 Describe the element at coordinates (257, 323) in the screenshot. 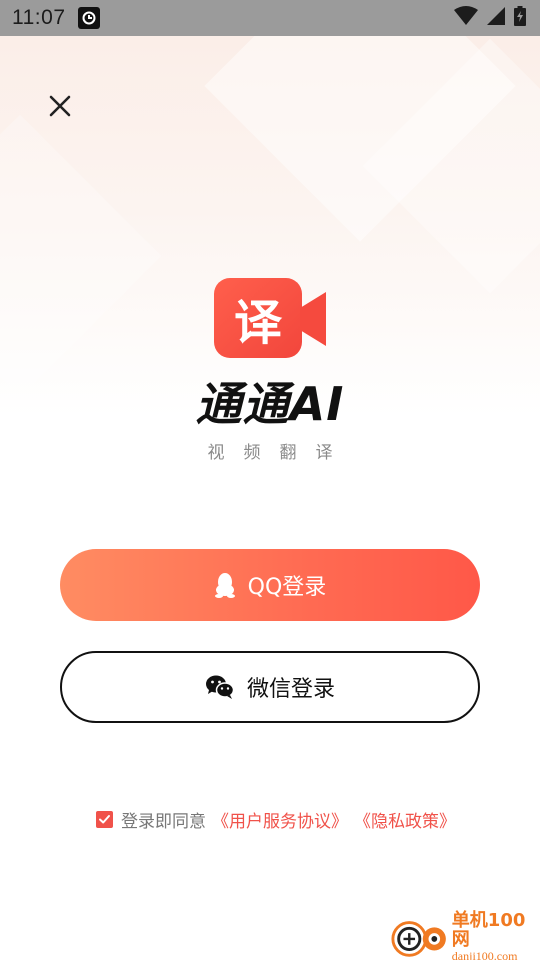

I see `logo-badge-text: 译` at that location.